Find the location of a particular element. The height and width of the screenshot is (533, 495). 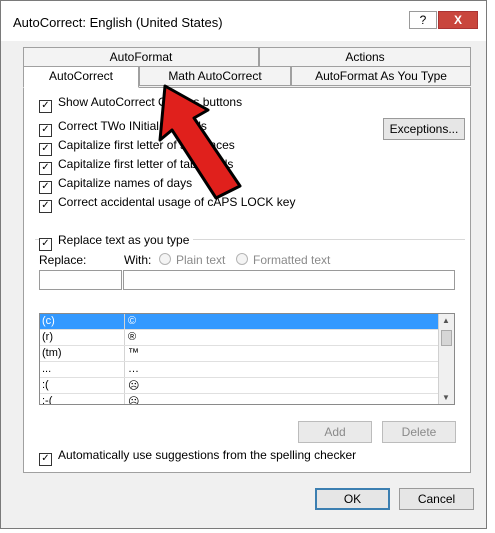

tab-math-autocorrect: Math AutoCorrect is located at coordinates (215, 76).